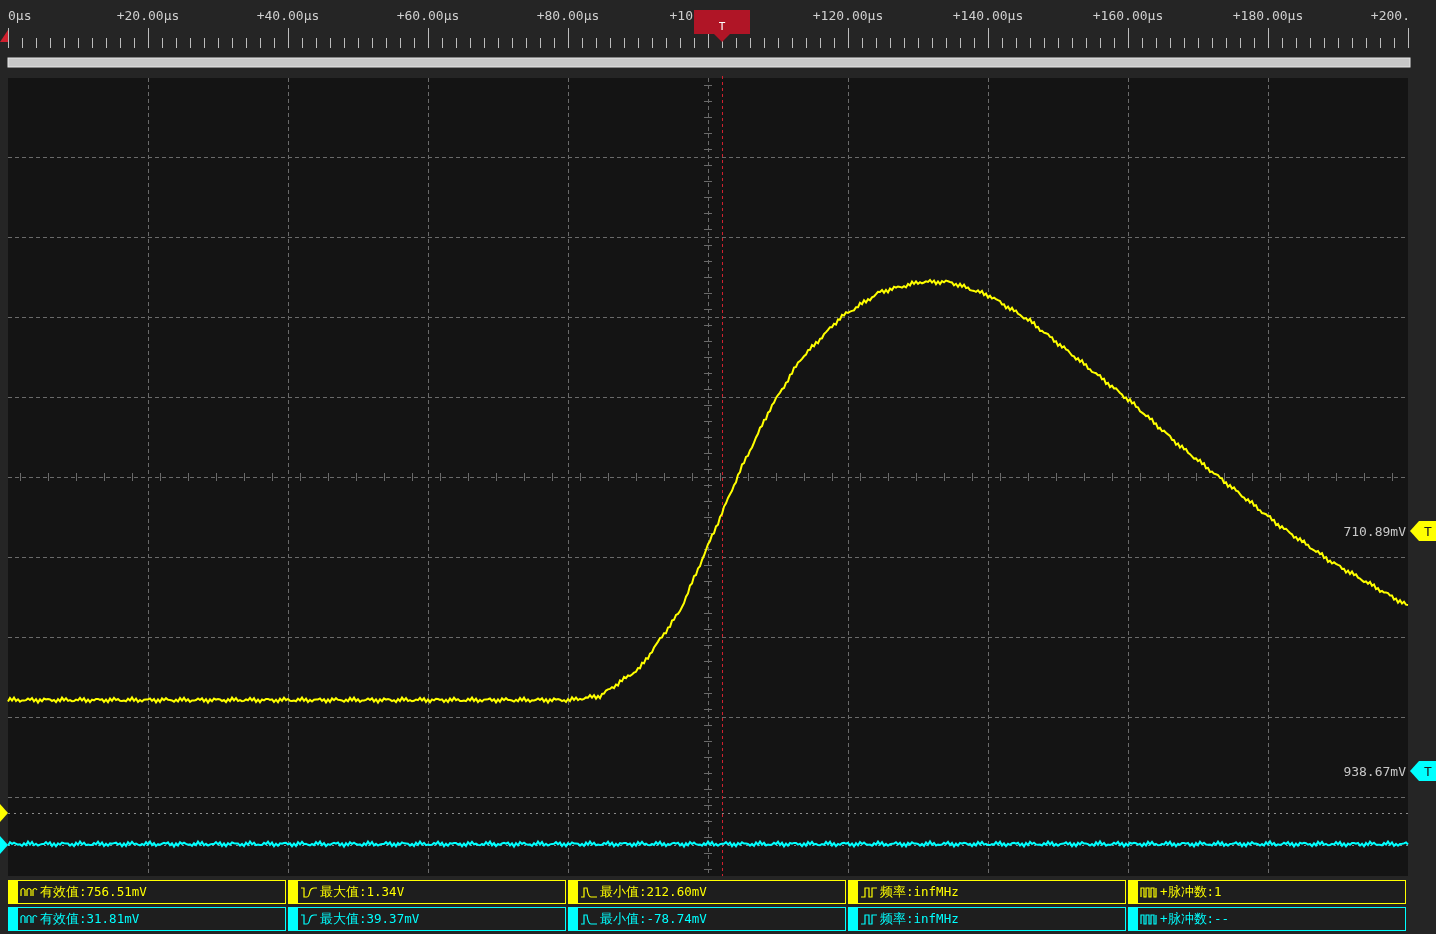 The width and height of the screenshot is (1436, 934). Describe the element at coordinates (370, 918) in the screenshot. I see `measurement-value: 最大值:39.37mV` at that location.